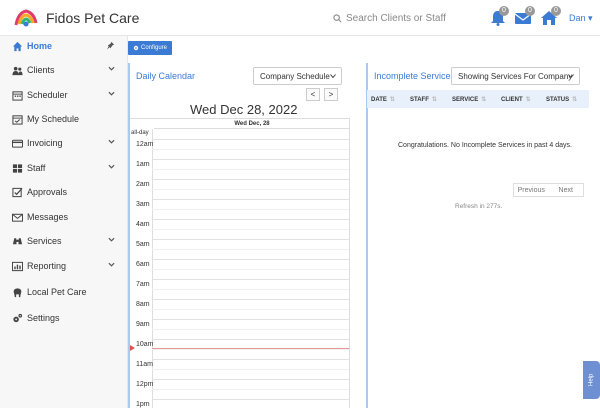 Image resolution: width=600 pixels, height=408 pixels. What do you see at coordinates (145, 384) in the screenshot?
I see `hour-label: 12pm` at bounding box center [145, 384].